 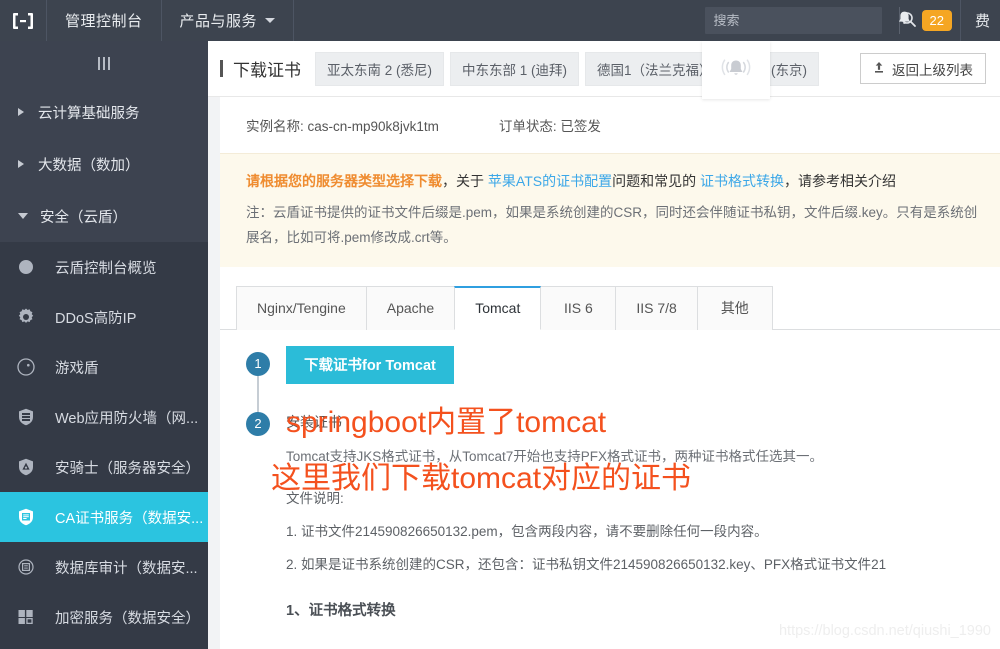 I want to click on tab-other: 其他, so click(x=734, y=307).